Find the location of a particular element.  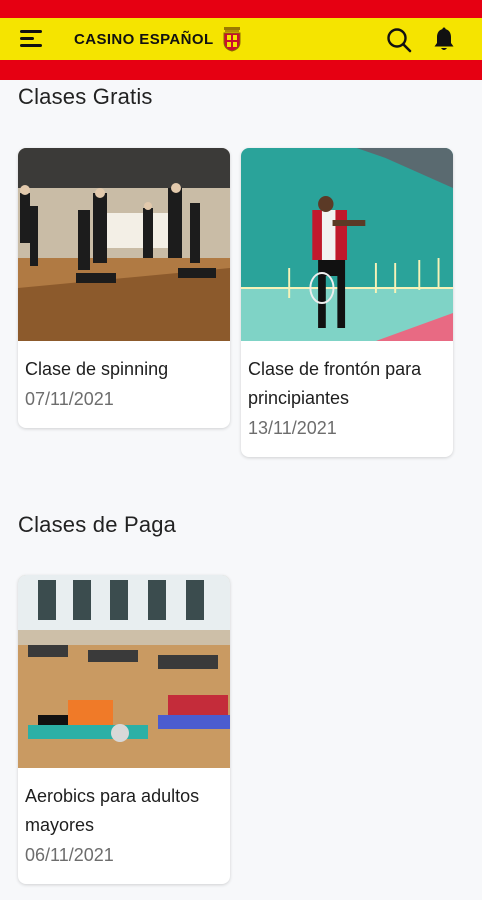

card-date: 13/11/2021 is located at coordinates (292, 428).